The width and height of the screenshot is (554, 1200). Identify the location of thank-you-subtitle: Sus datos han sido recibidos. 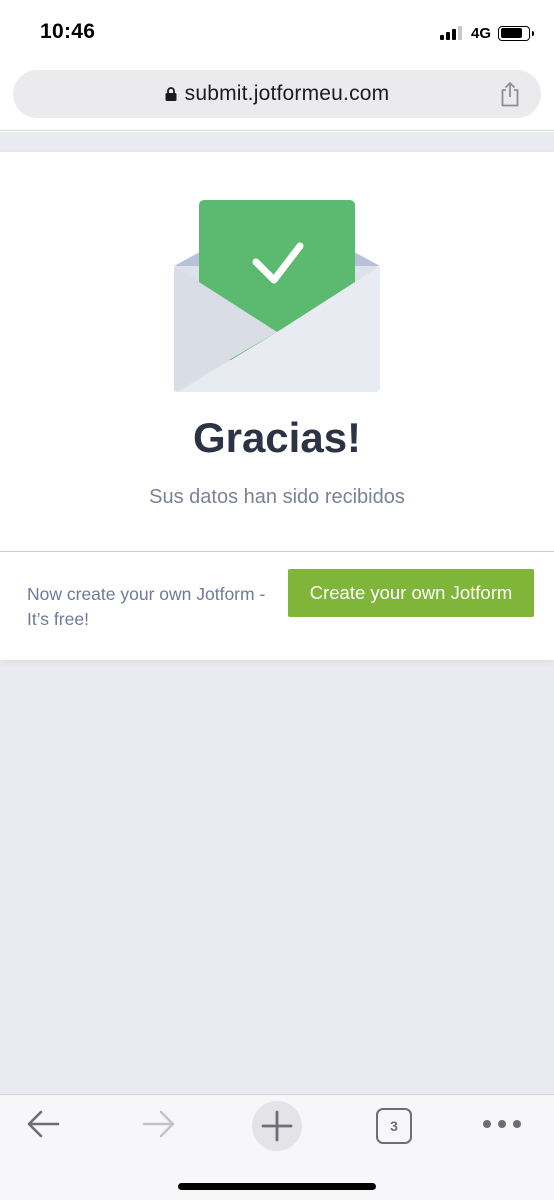
(277, 497).